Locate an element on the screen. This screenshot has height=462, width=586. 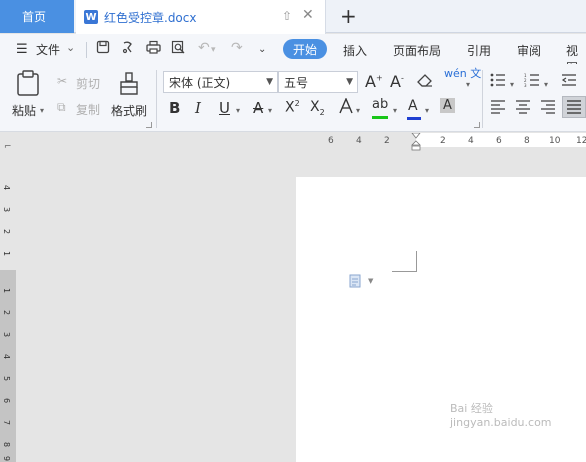
cut-button: 剪切 is located at coordinates (88, 83).